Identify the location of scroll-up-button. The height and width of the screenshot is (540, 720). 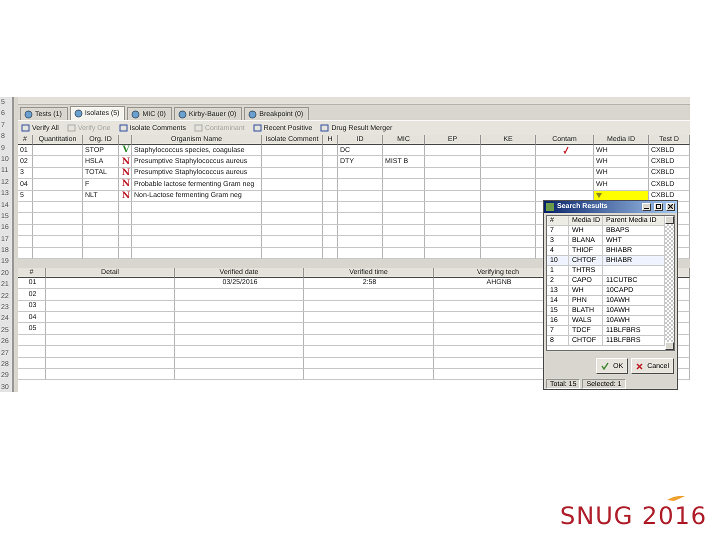
(669, 220).